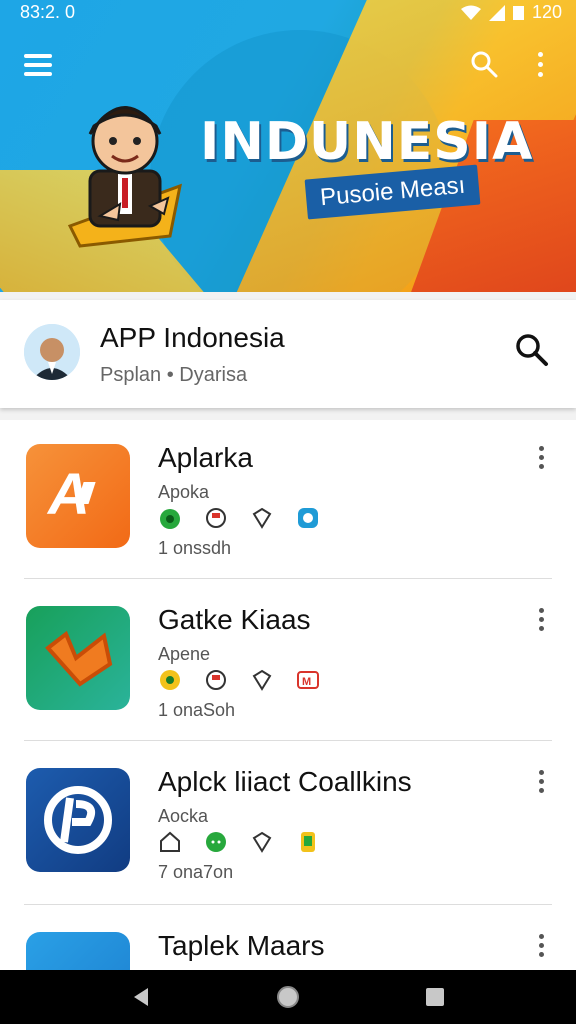 The image size is (576, 1024). What do you see at coordinates (308, 842) in the screenshot?
I see `phone-badge-icon` at bounding box center [308, 842].